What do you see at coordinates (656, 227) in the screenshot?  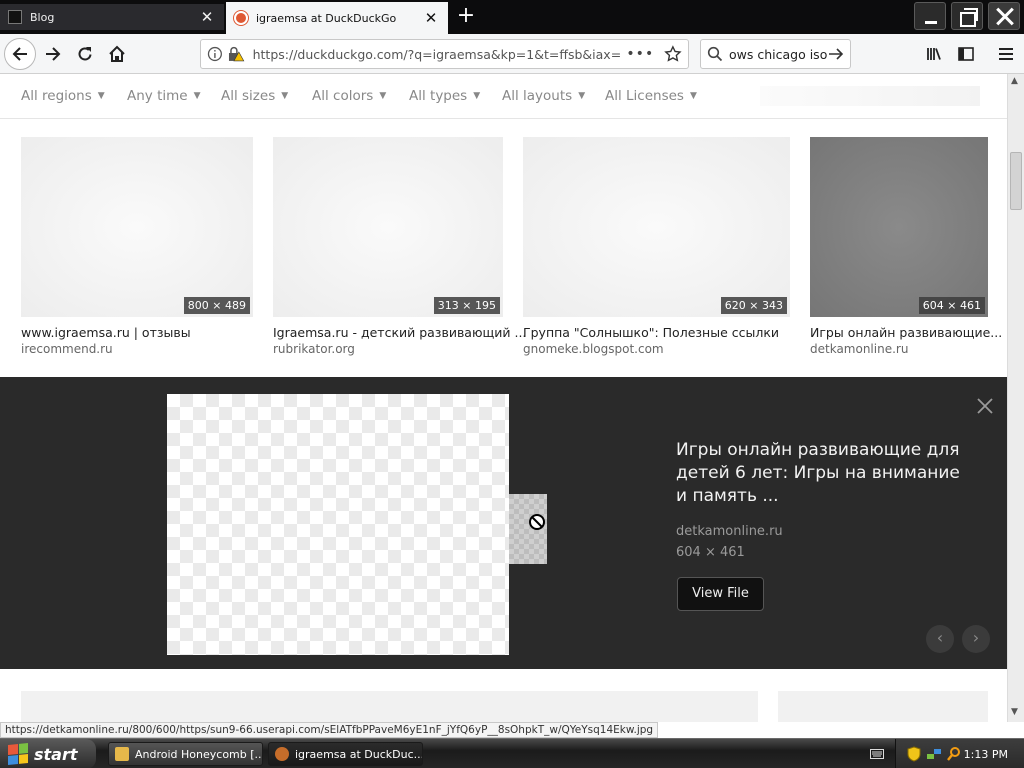 I see `result-thumbnail: 620 × 343` at bounding box center [656, 227].